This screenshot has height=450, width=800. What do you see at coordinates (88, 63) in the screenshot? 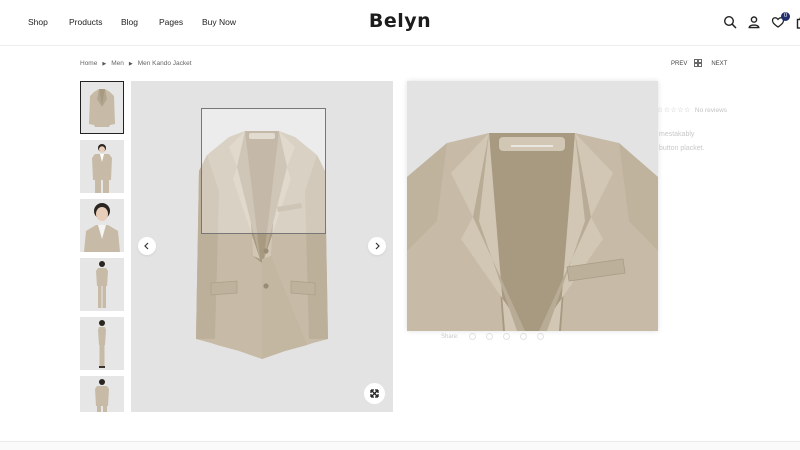
I see `breadcrumb-home: Home` at bounding box center [88, 63].